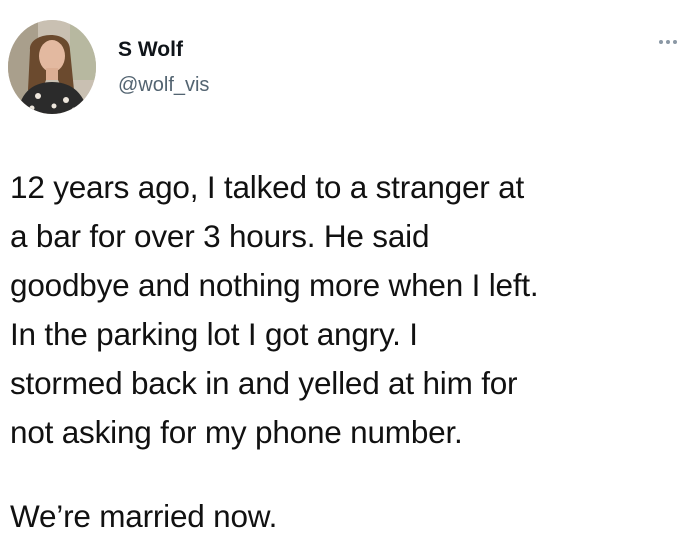  What do you see at coordinates (163, 85) in the screenshot?
I see `user-handle: @wolf_vis` at bounding box center [163, 85].